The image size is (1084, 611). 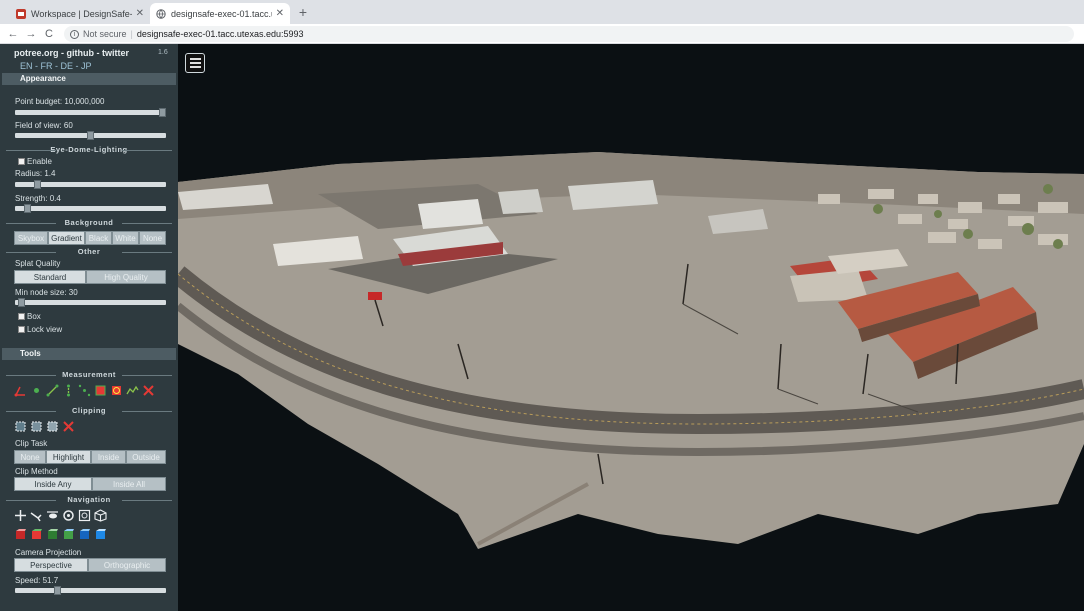 I want to click on tab-potree: designsafe-exec-01.tacc.utexas.e ✕, so click(x=220, y=13).